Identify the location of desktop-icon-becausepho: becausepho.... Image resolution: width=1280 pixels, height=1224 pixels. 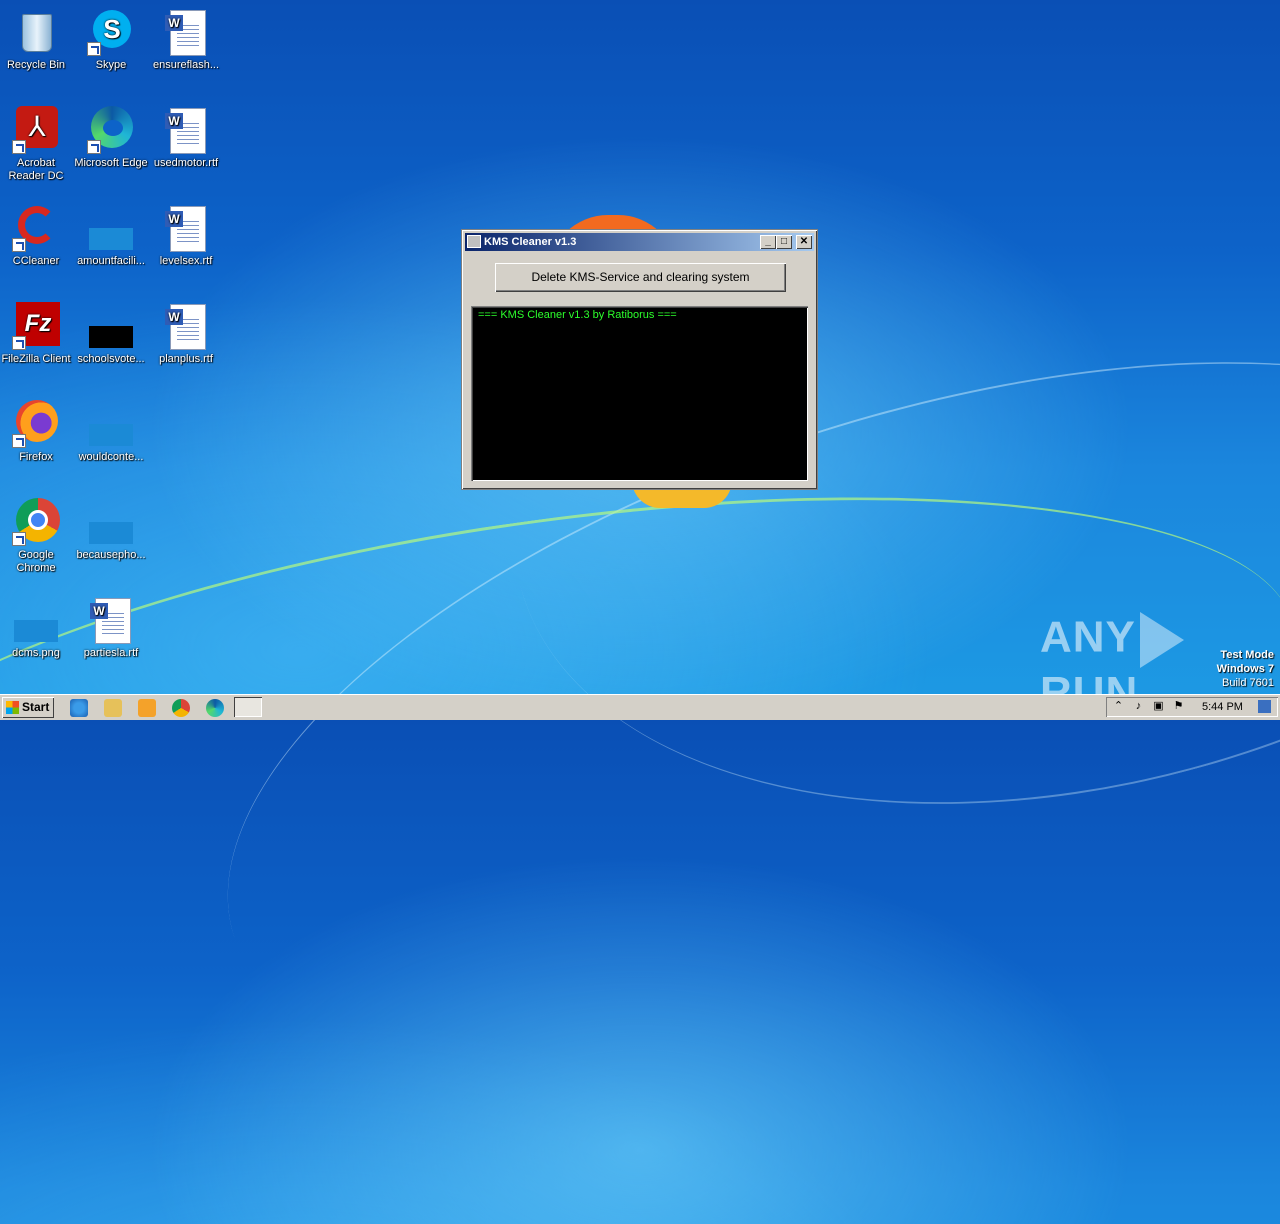
(111, 530).